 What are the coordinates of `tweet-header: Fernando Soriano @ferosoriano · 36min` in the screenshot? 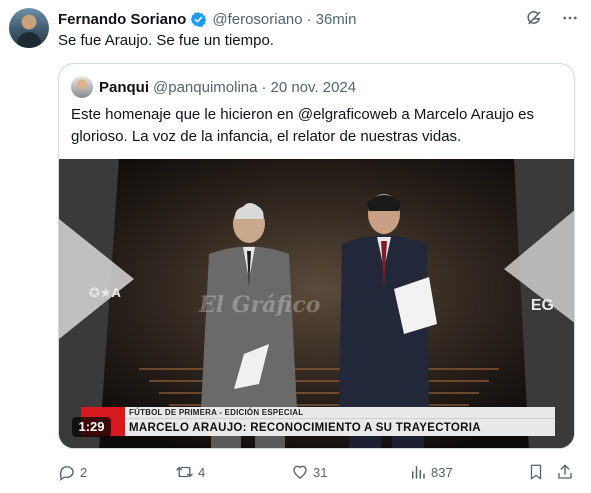 It's located at (318, 19).